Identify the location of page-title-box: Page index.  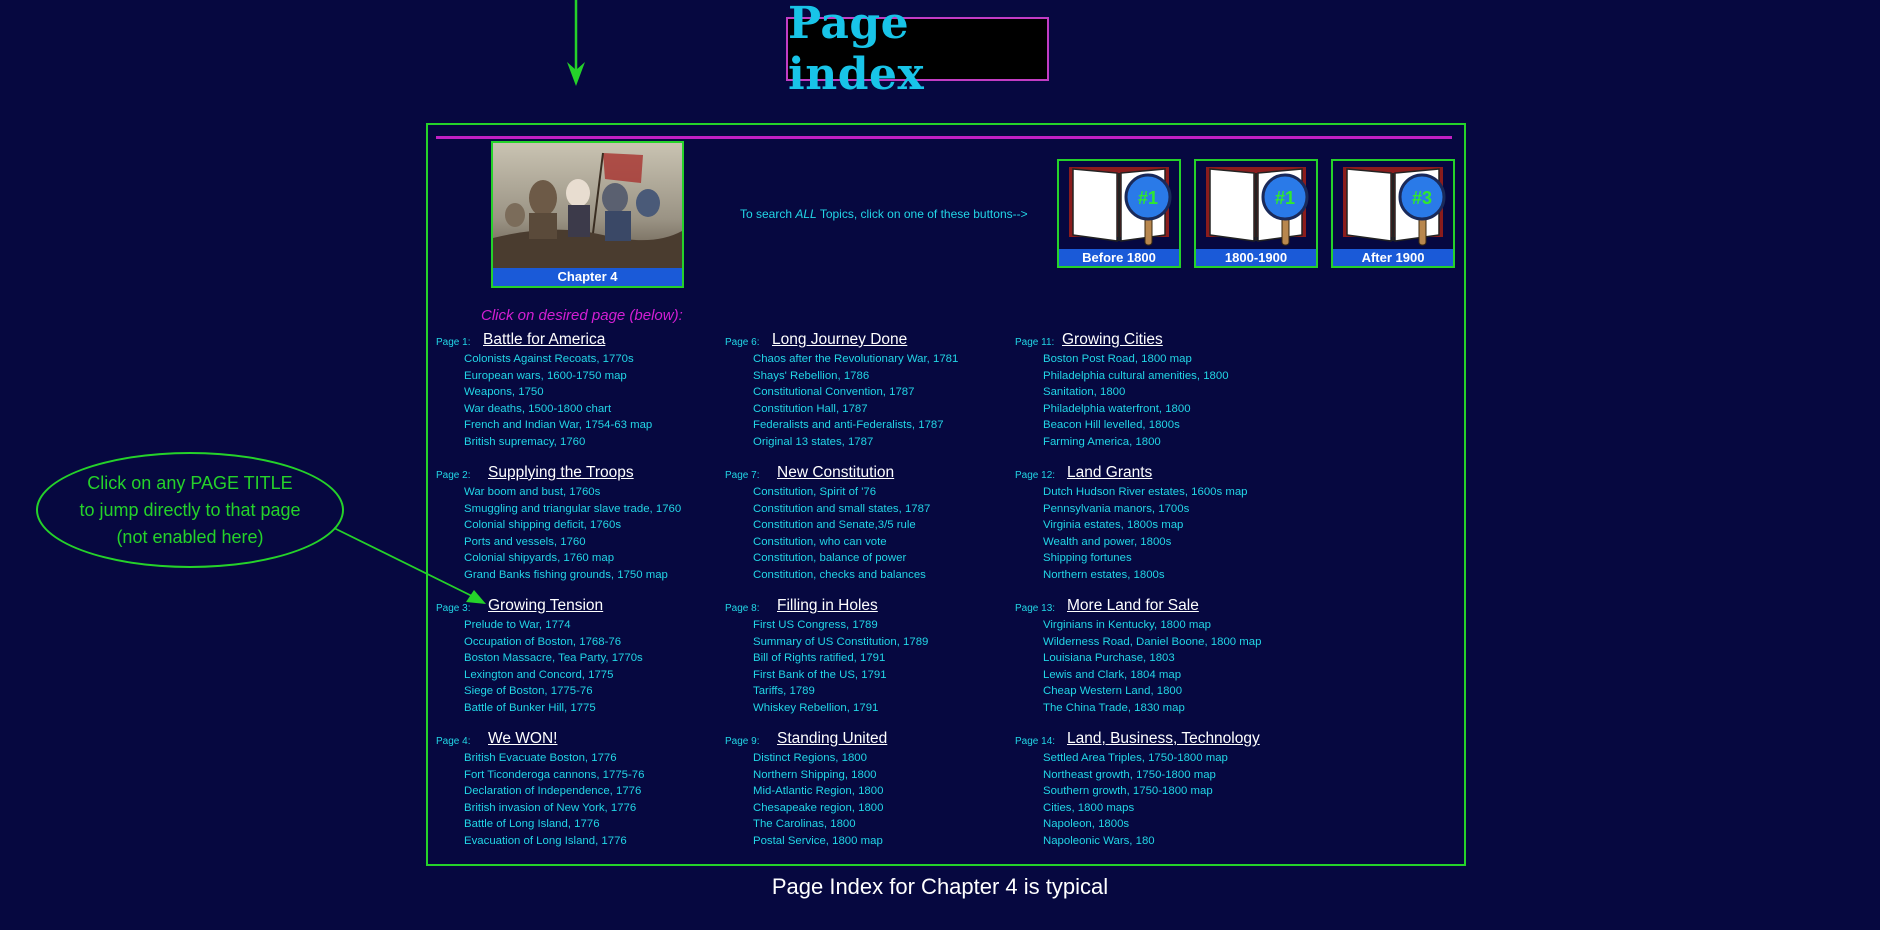
(917, 50).